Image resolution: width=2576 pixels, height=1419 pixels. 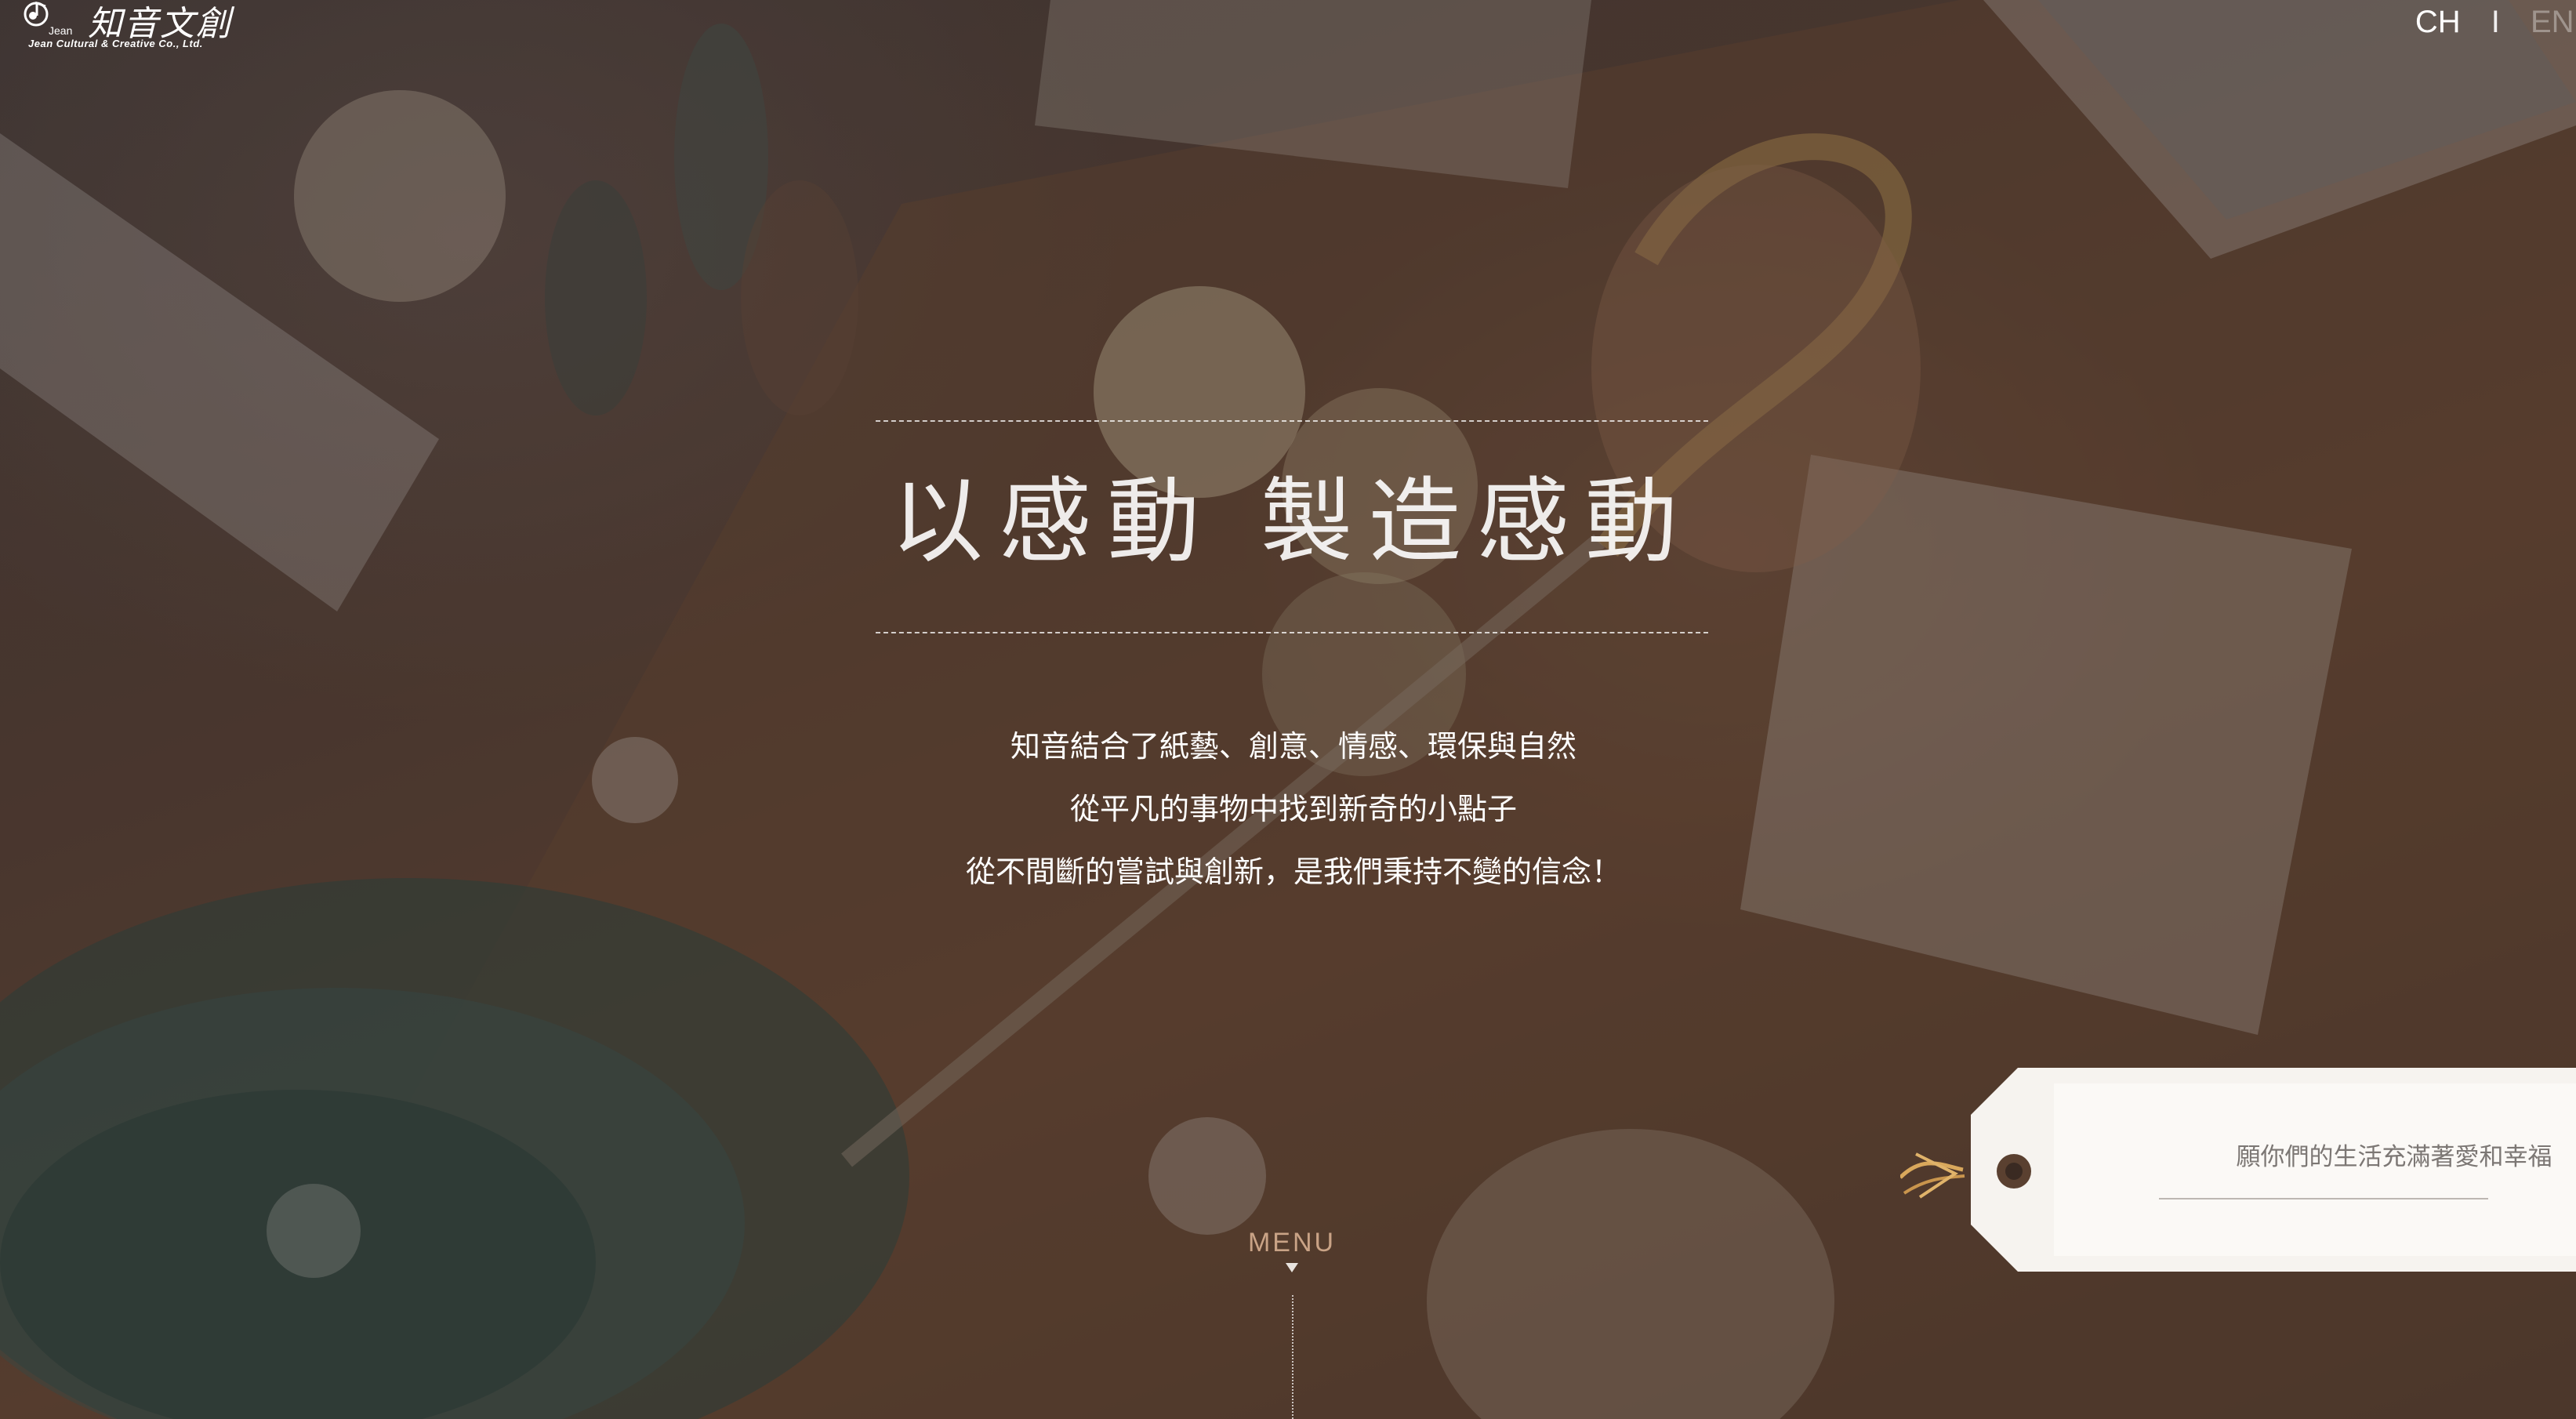 I want to click on language-switcher: CH I EN, so click(x=2495, y=24).